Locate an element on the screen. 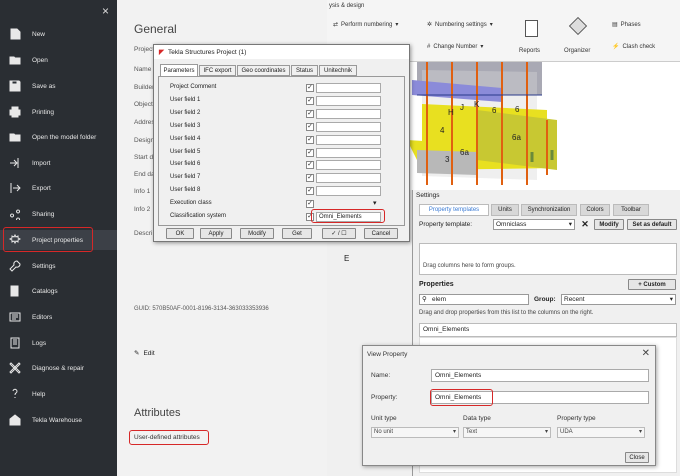  ok-button: OK is located at coordinates (180, 233).